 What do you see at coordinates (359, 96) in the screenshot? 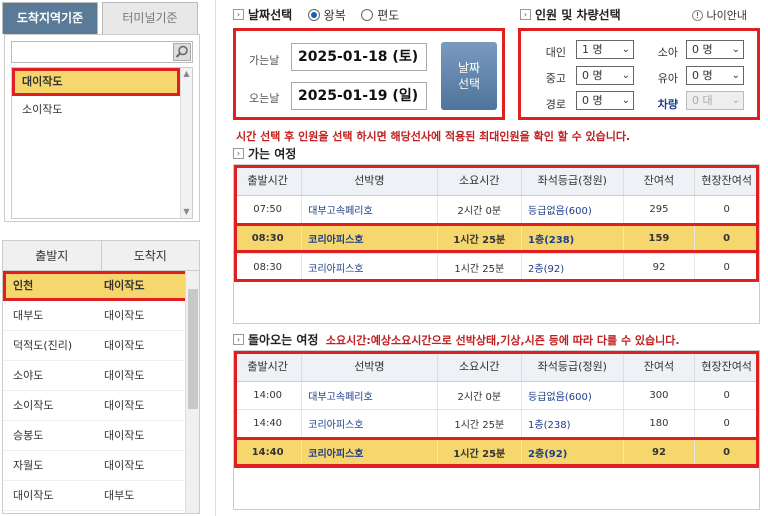
I see `return-date-input: 2025-01-19 (일)` at bounding box center [359, 96].